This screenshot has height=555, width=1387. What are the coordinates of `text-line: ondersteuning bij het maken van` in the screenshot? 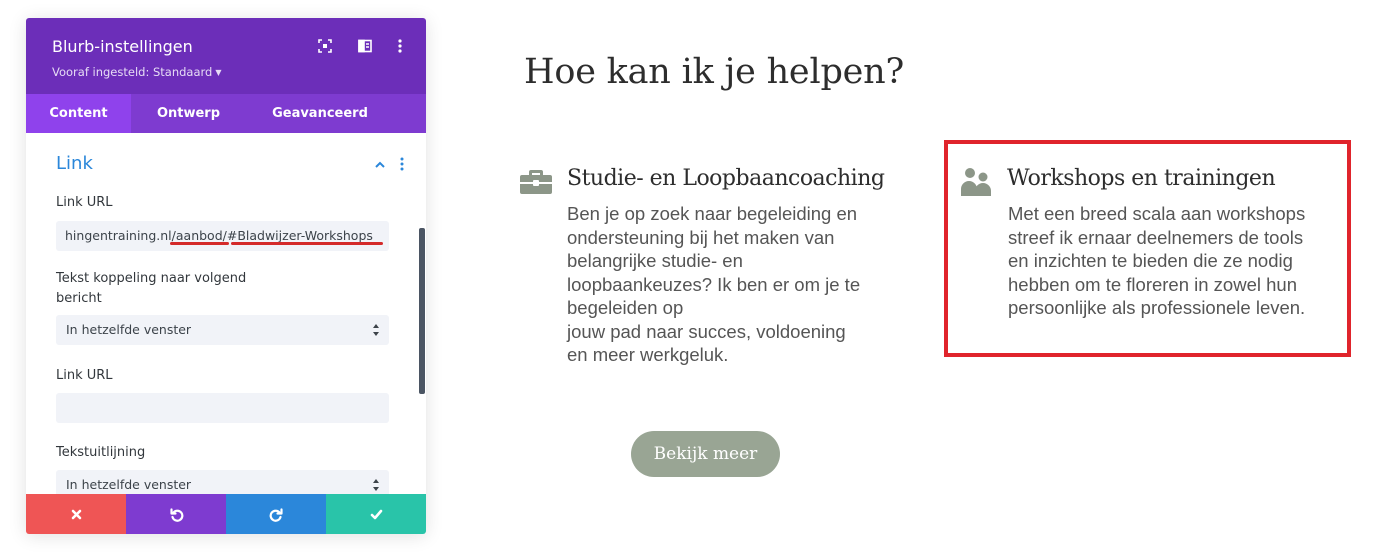 It's located at (701, 237).